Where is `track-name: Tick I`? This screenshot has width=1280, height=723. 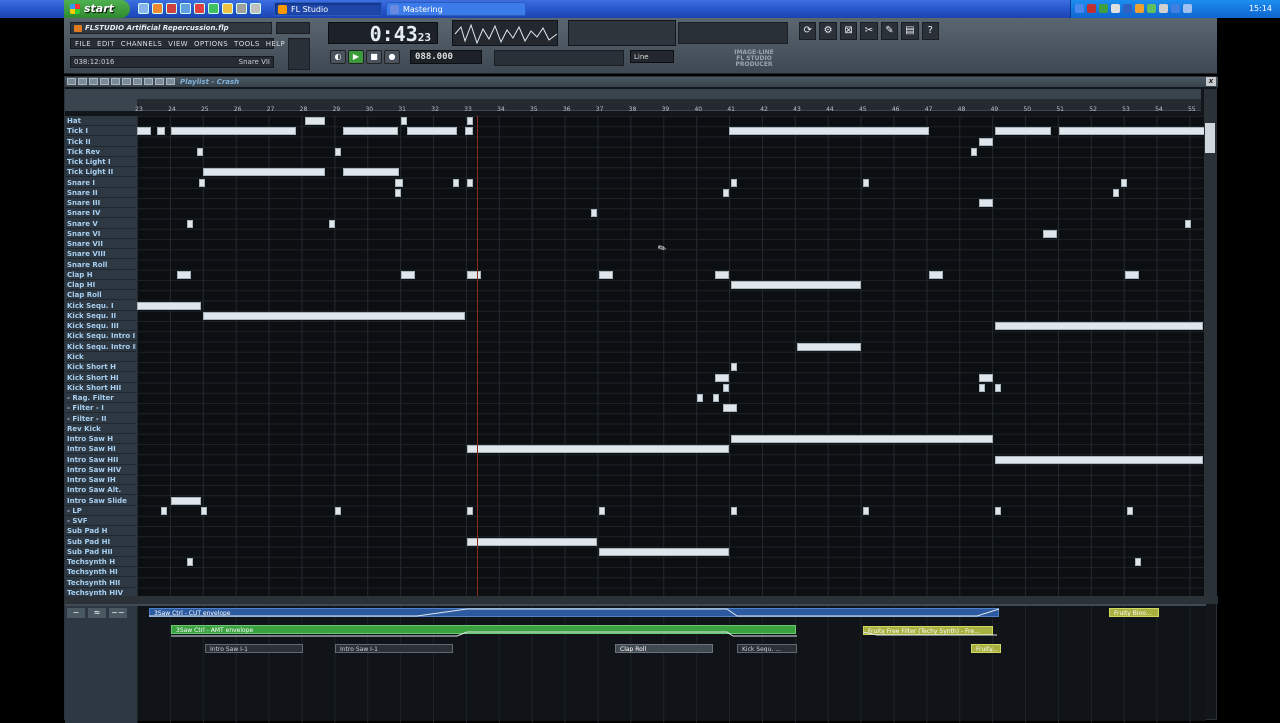
track-name: Tick I is located at coordinates (101, 131).